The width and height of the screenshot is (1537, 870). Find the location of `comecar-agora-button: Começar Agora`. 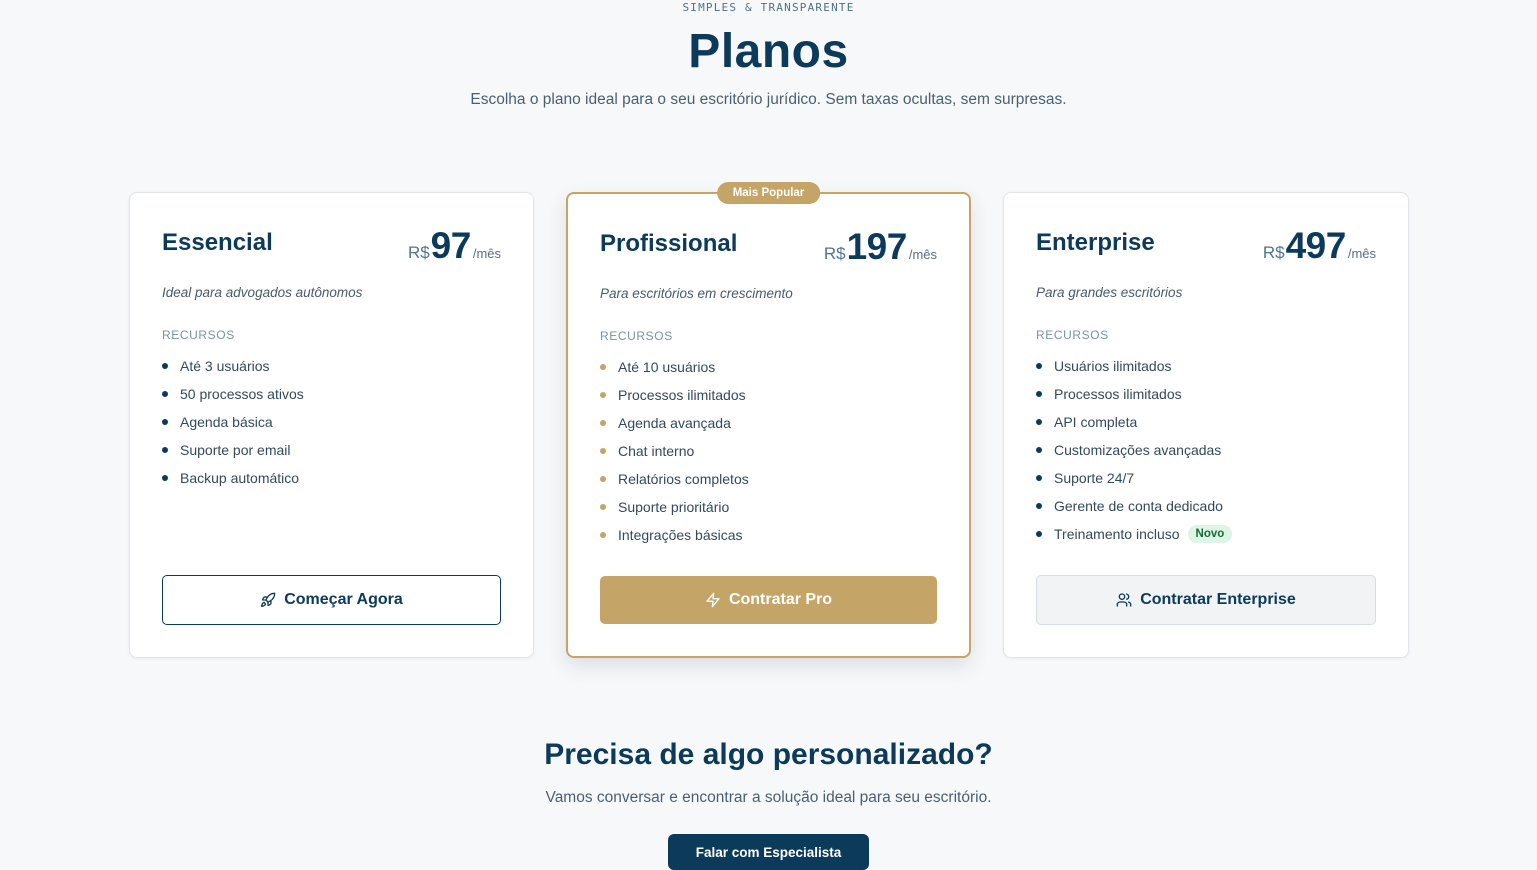

comecar-agora-button: Começar Agora is located at coordinates (331, 600).